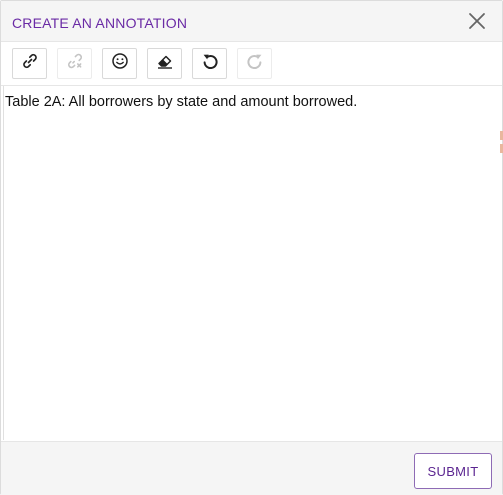 This screenshot has height=495, width=503. I want to click on emoji-button, so click(119, 63).